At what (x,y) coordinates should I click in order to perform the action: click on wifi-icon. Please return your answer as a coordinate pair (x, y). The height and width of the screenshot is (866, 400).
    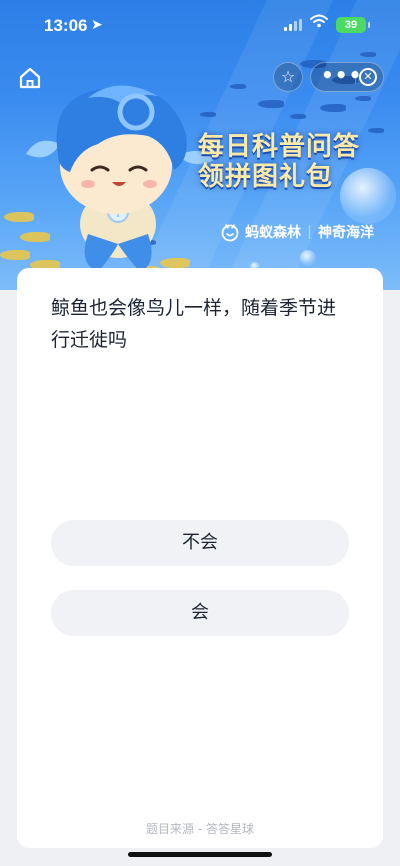
    Looking at the image, I should click on (319, 21).